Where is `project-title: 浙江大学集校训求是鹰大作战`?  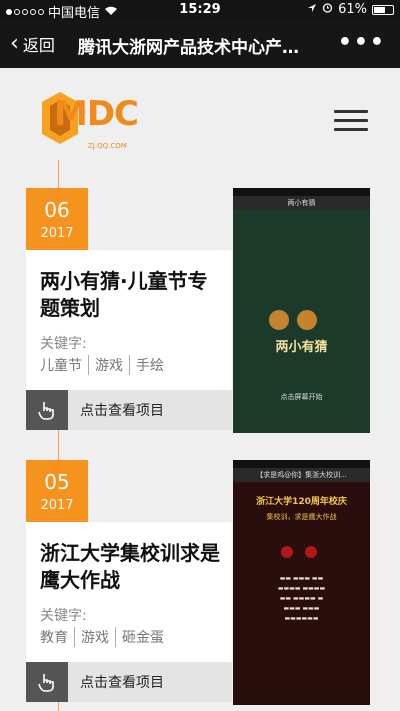
project-title: 浙江大学集校训求是鹰大作战 is located at coordinates (130, 566).